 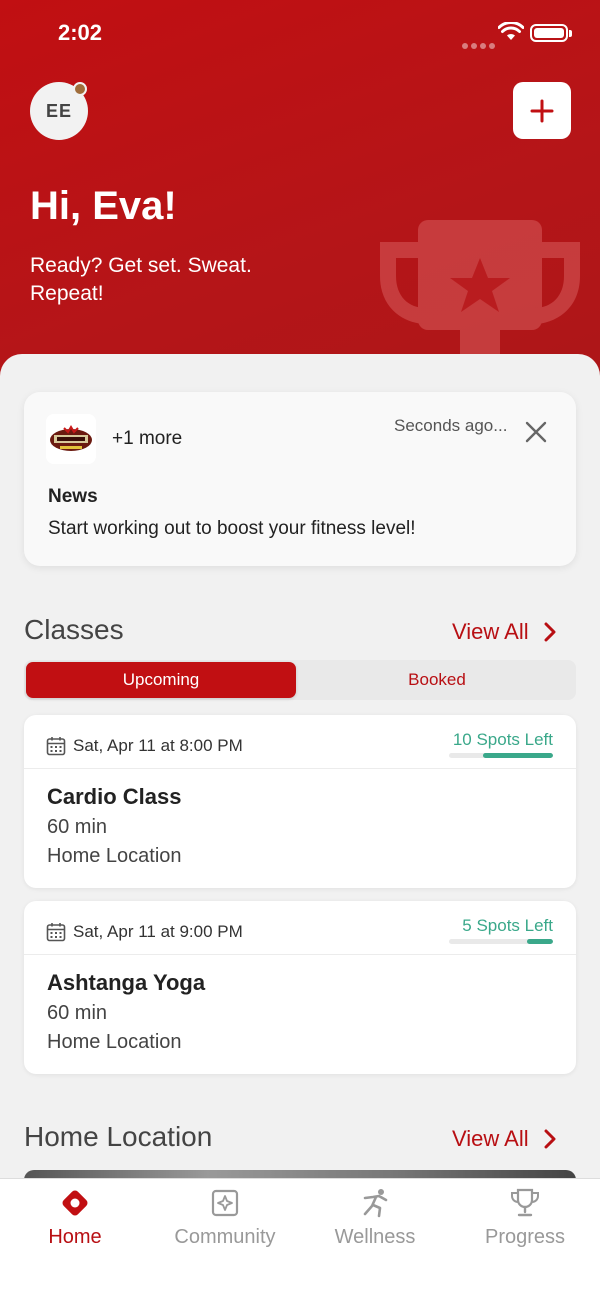 What do you see at coordinates (80, 89) in the screenshot?
I see `avatar-status-dot` at bounding box center [80, 89].